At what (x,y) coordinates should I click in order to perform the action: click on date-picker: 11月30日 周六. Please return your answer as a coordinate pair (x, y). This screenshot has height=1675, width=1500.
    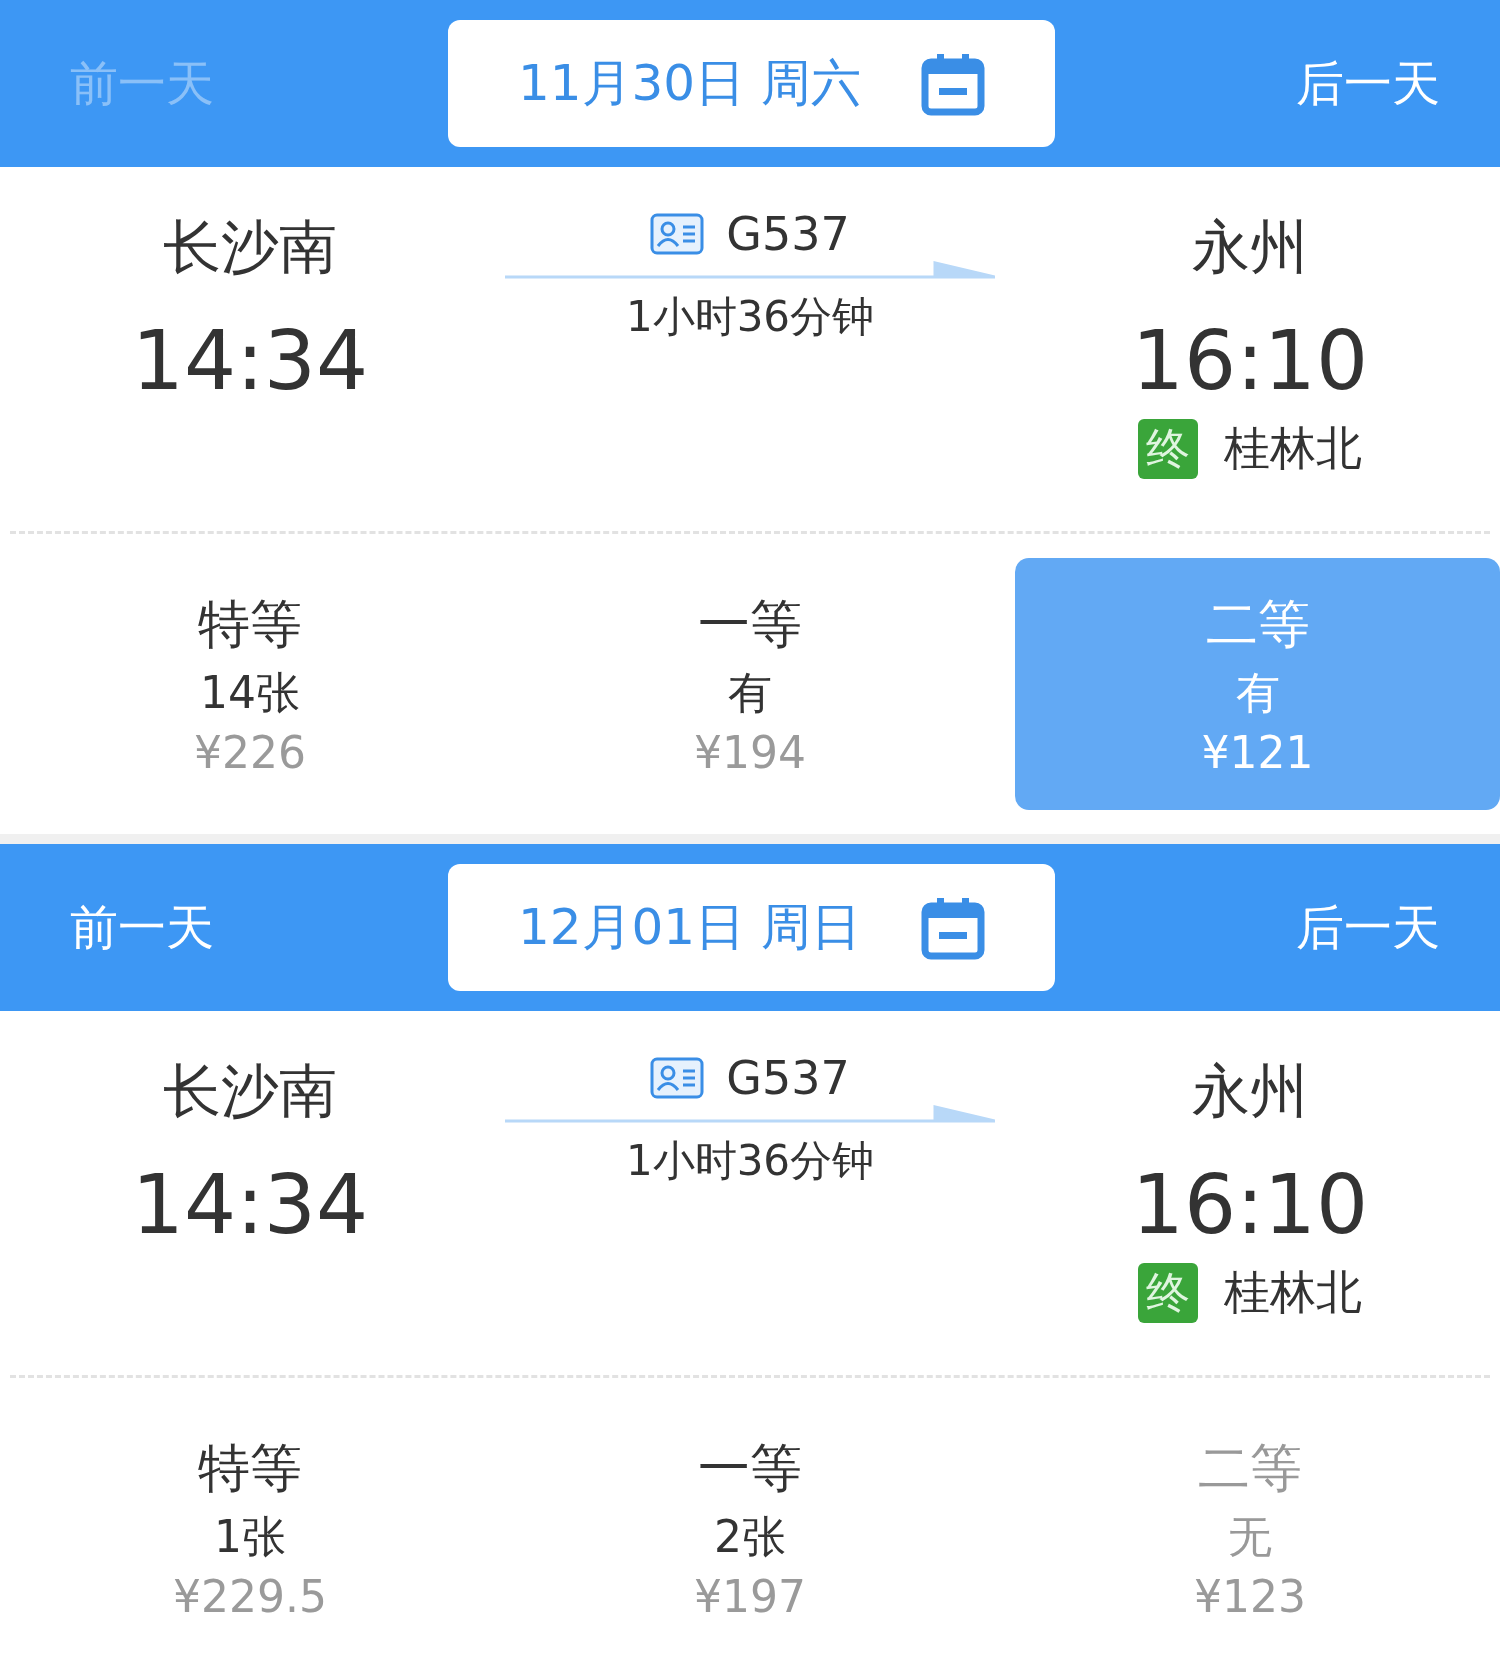
    Looking at the image, I should click on (751, 83).